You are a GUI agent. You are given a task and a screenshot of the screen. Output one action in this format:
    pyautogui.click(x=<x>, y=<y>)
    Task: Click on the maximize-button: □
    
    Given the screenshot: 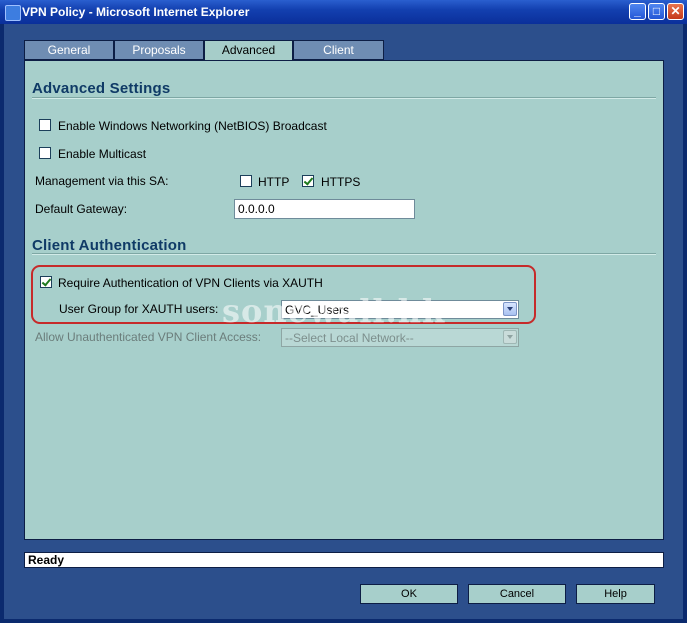 What is the action you would take?
    pyautogui.click(x=656, y=11)
    